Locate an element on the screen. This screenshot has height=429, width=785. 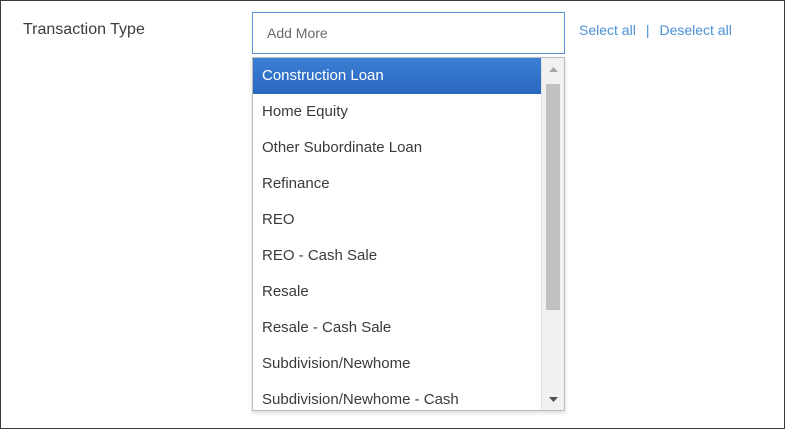
dropdown-option: Subdivision/Newhome is located at coordinates (398, 364).